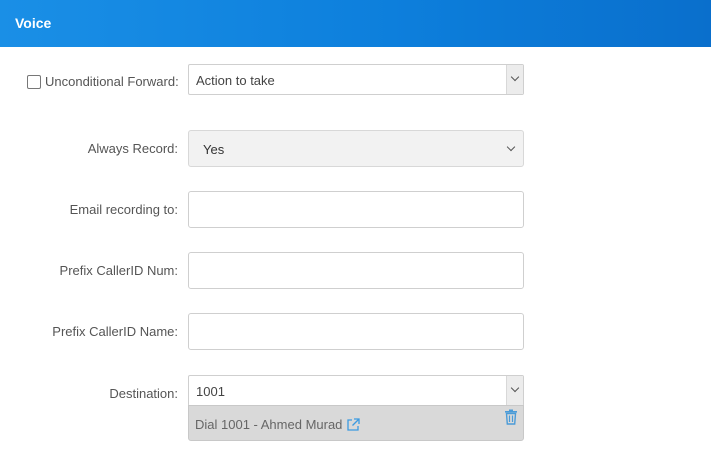 Image resolution: width=711 pixels, height=452 pixels. What do you see at coordinates (118, 270) in the screenshot?
I see `prefix-callerid-num-label: Prefix CallerID Num:` at bounding box center [118, 270].